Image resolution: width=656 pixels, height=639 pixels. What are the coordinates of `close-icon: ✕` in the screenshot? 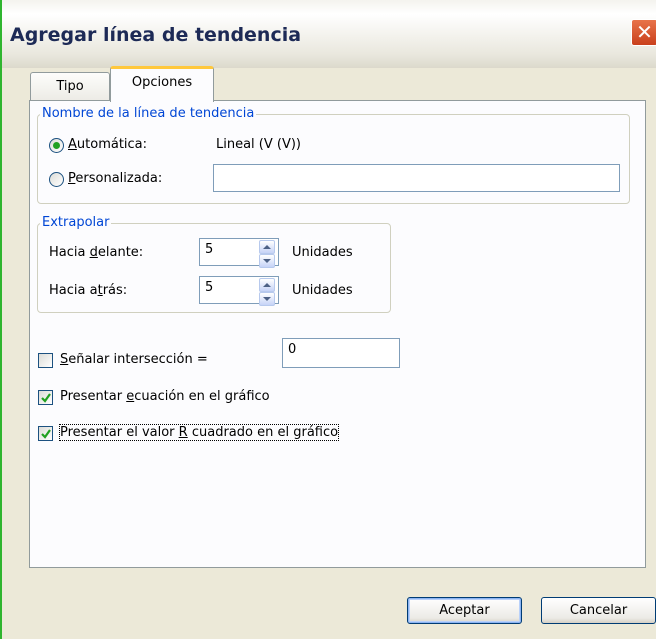 It's located at (643, 32).